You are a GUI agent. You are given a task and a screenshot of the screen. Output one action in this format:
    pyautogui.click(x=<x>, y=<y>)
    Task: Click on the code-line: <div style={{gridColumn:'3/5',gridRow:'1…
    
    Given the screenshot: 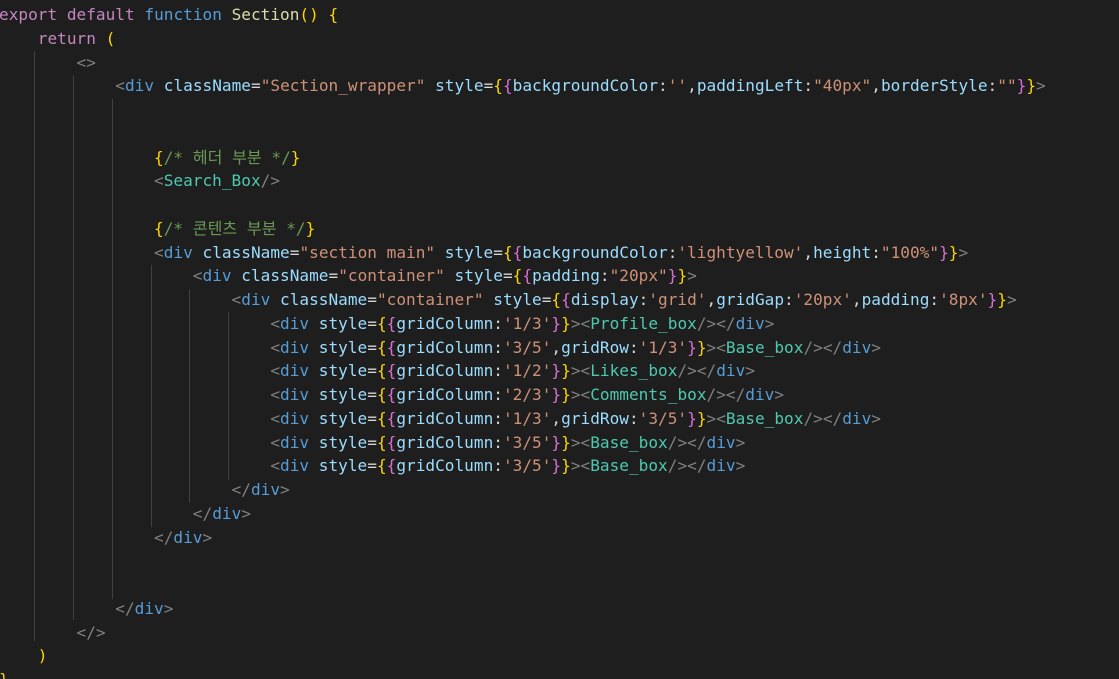 What is the action you would take?
    pyautogui.click(x=523, y=348)
    